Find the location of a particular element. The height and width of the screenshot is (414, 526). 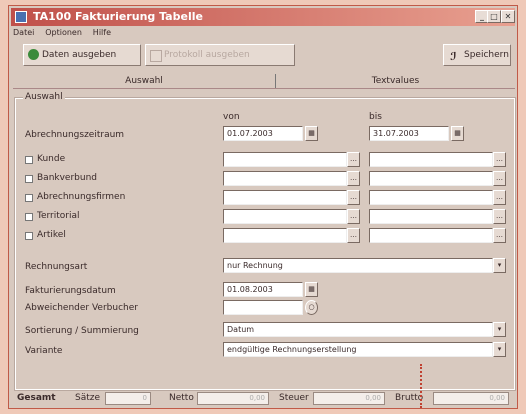

from-header: von is located at coordinates (231, 117).